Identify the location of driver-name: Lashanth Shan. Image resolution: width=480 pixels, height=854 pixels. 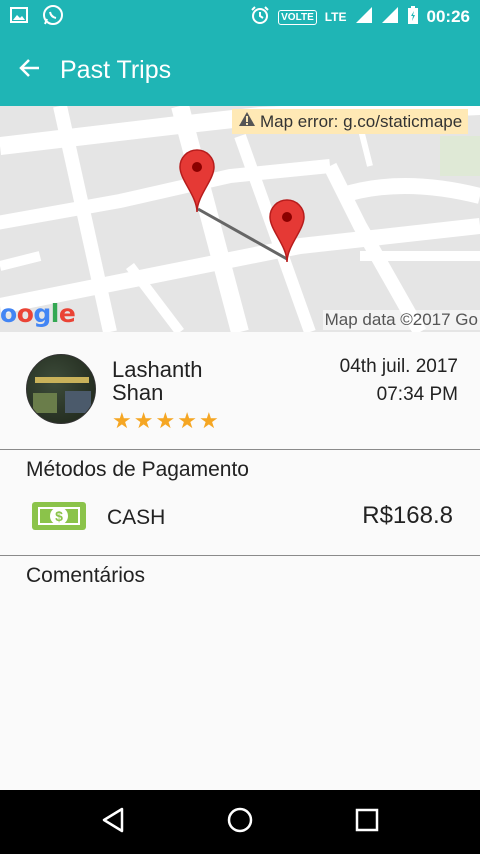
(157, 381).